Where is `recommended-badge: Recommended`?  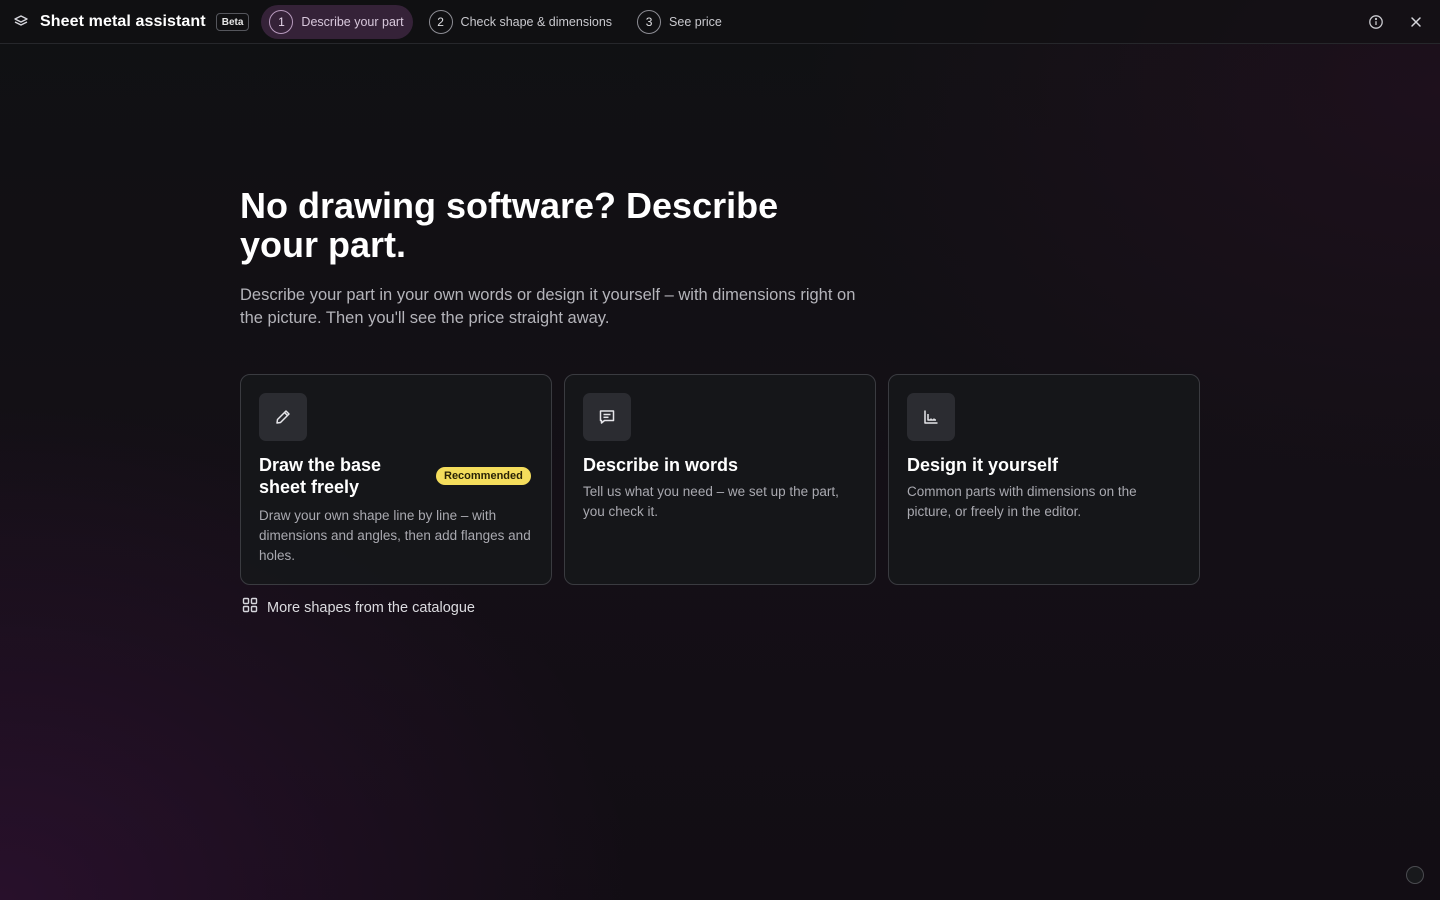 recommended-badge: Recommended is located at coordinates (483, 476).